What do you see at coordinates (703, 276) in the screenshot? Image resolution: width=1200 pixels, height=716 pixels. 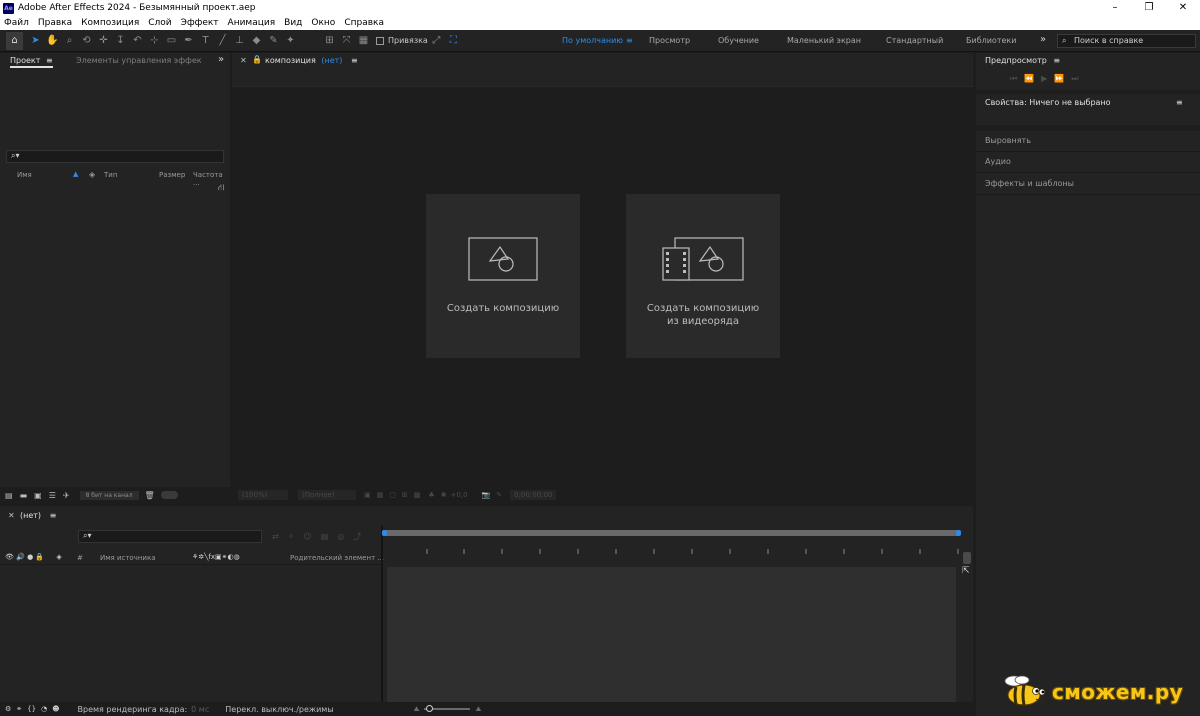 I see `new-composition-from-footage-card: Создать композицию из видеоряда` at bounding box center [703, 276].